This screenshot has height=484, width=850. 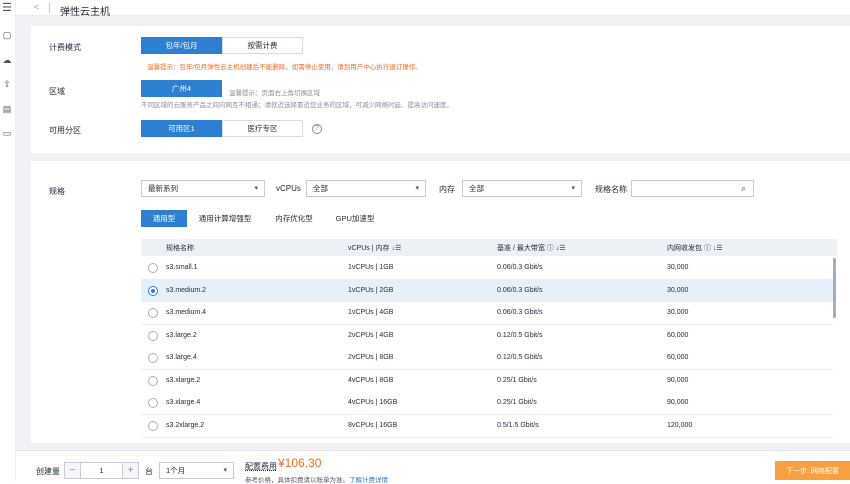 What do you see at coordinates (678, 380) in the screenshot?
I see `cell-pps: 90,000` at bounding box center [678, 380].